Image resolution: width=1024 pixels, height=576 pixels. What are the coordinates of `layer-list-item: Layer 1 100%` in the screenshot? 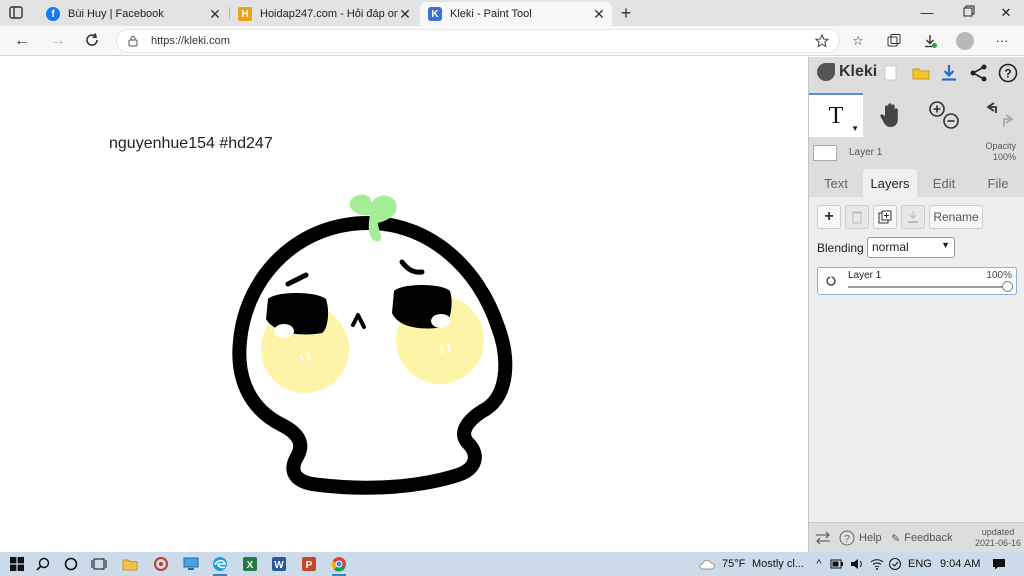 It's located at (917, 281).